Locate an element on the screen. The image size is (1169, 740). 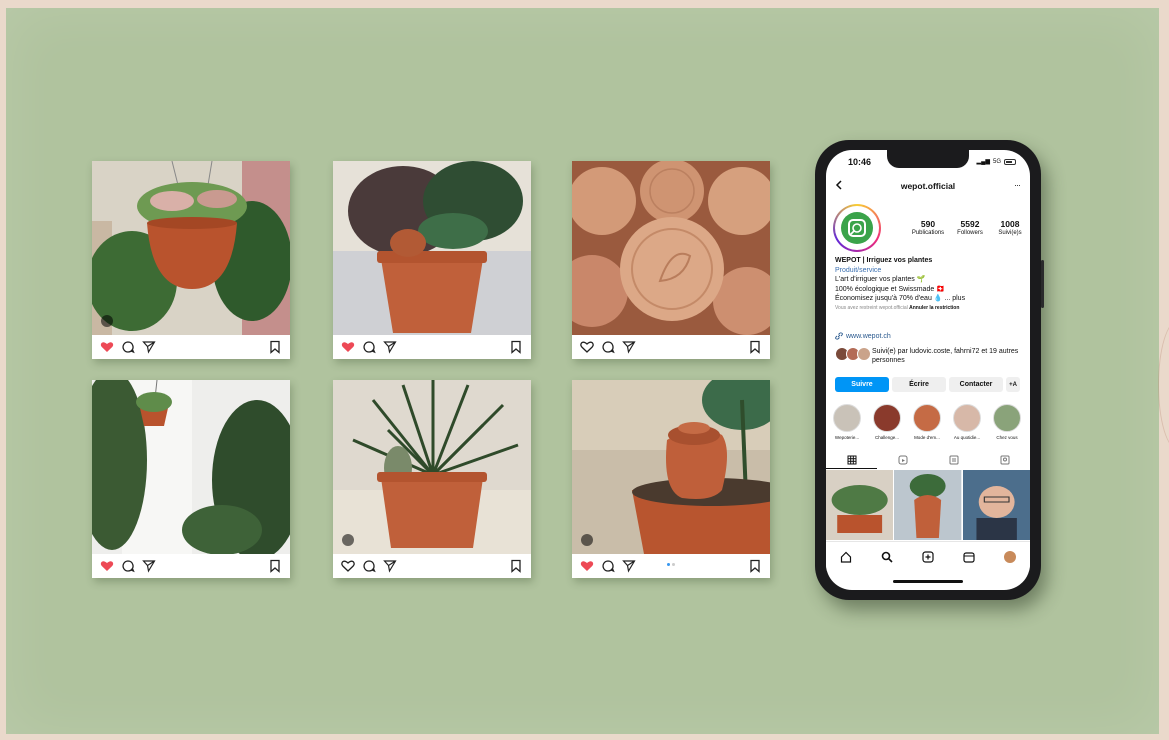
profile-action-buttons: Suivre Écrire Contacter +A is located at coordinates (927, 384).